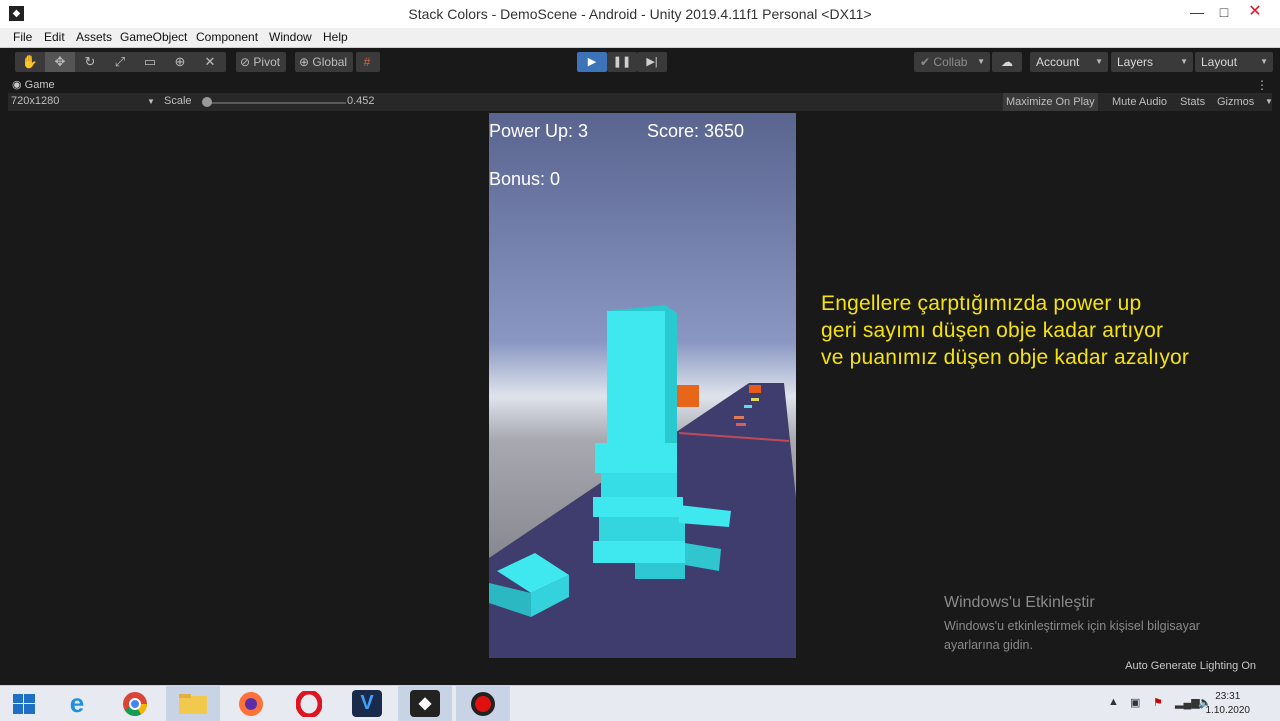 The height and width of the screenshot is (721, 1280). Describe the element at coordinates (153, 37) in the screenshot. I see `menu-gameobject: GameObject` at that location.